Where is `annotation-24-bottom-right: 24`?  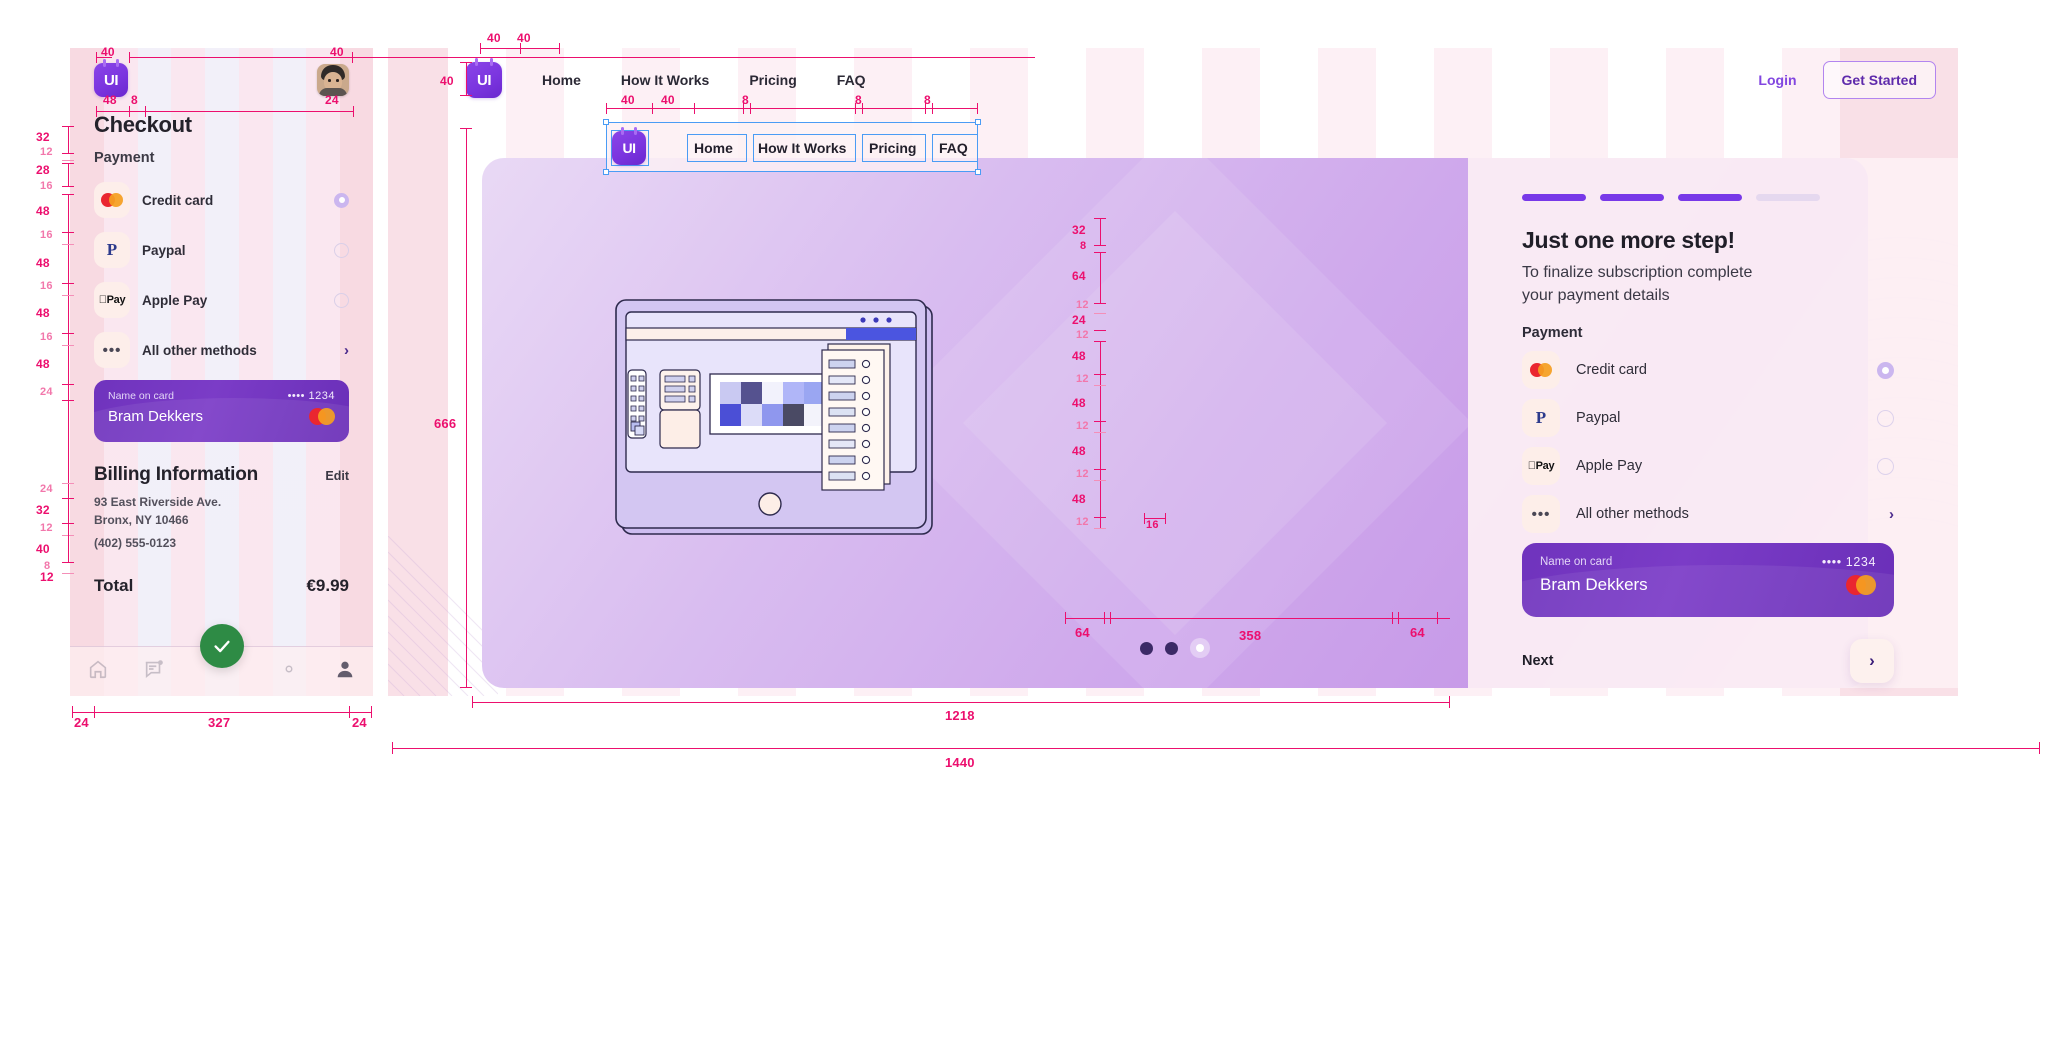 annotation-24-bottom-right: 24 is located at coordinates (359, 722).